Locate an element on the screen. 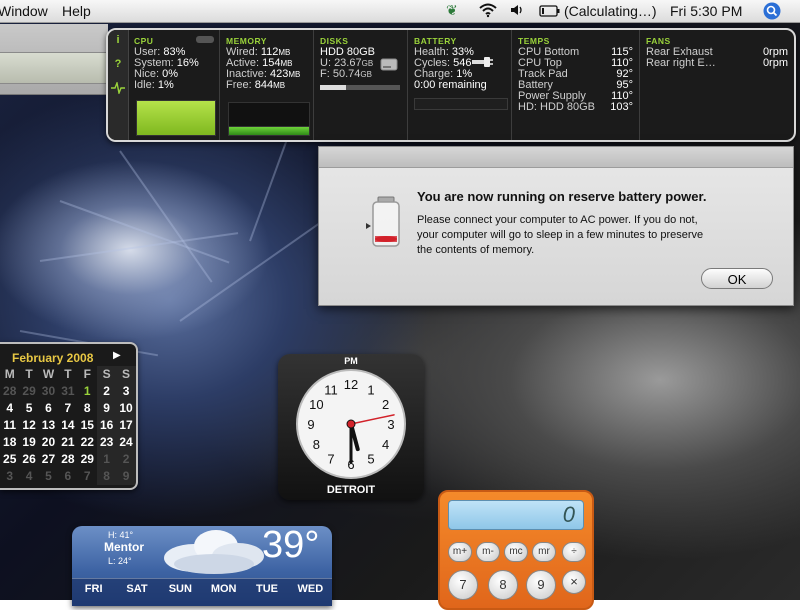 The height and width of the screenshot is (610, 800). cpu-row: Idle: 1% is located at coordinates (154, 85).